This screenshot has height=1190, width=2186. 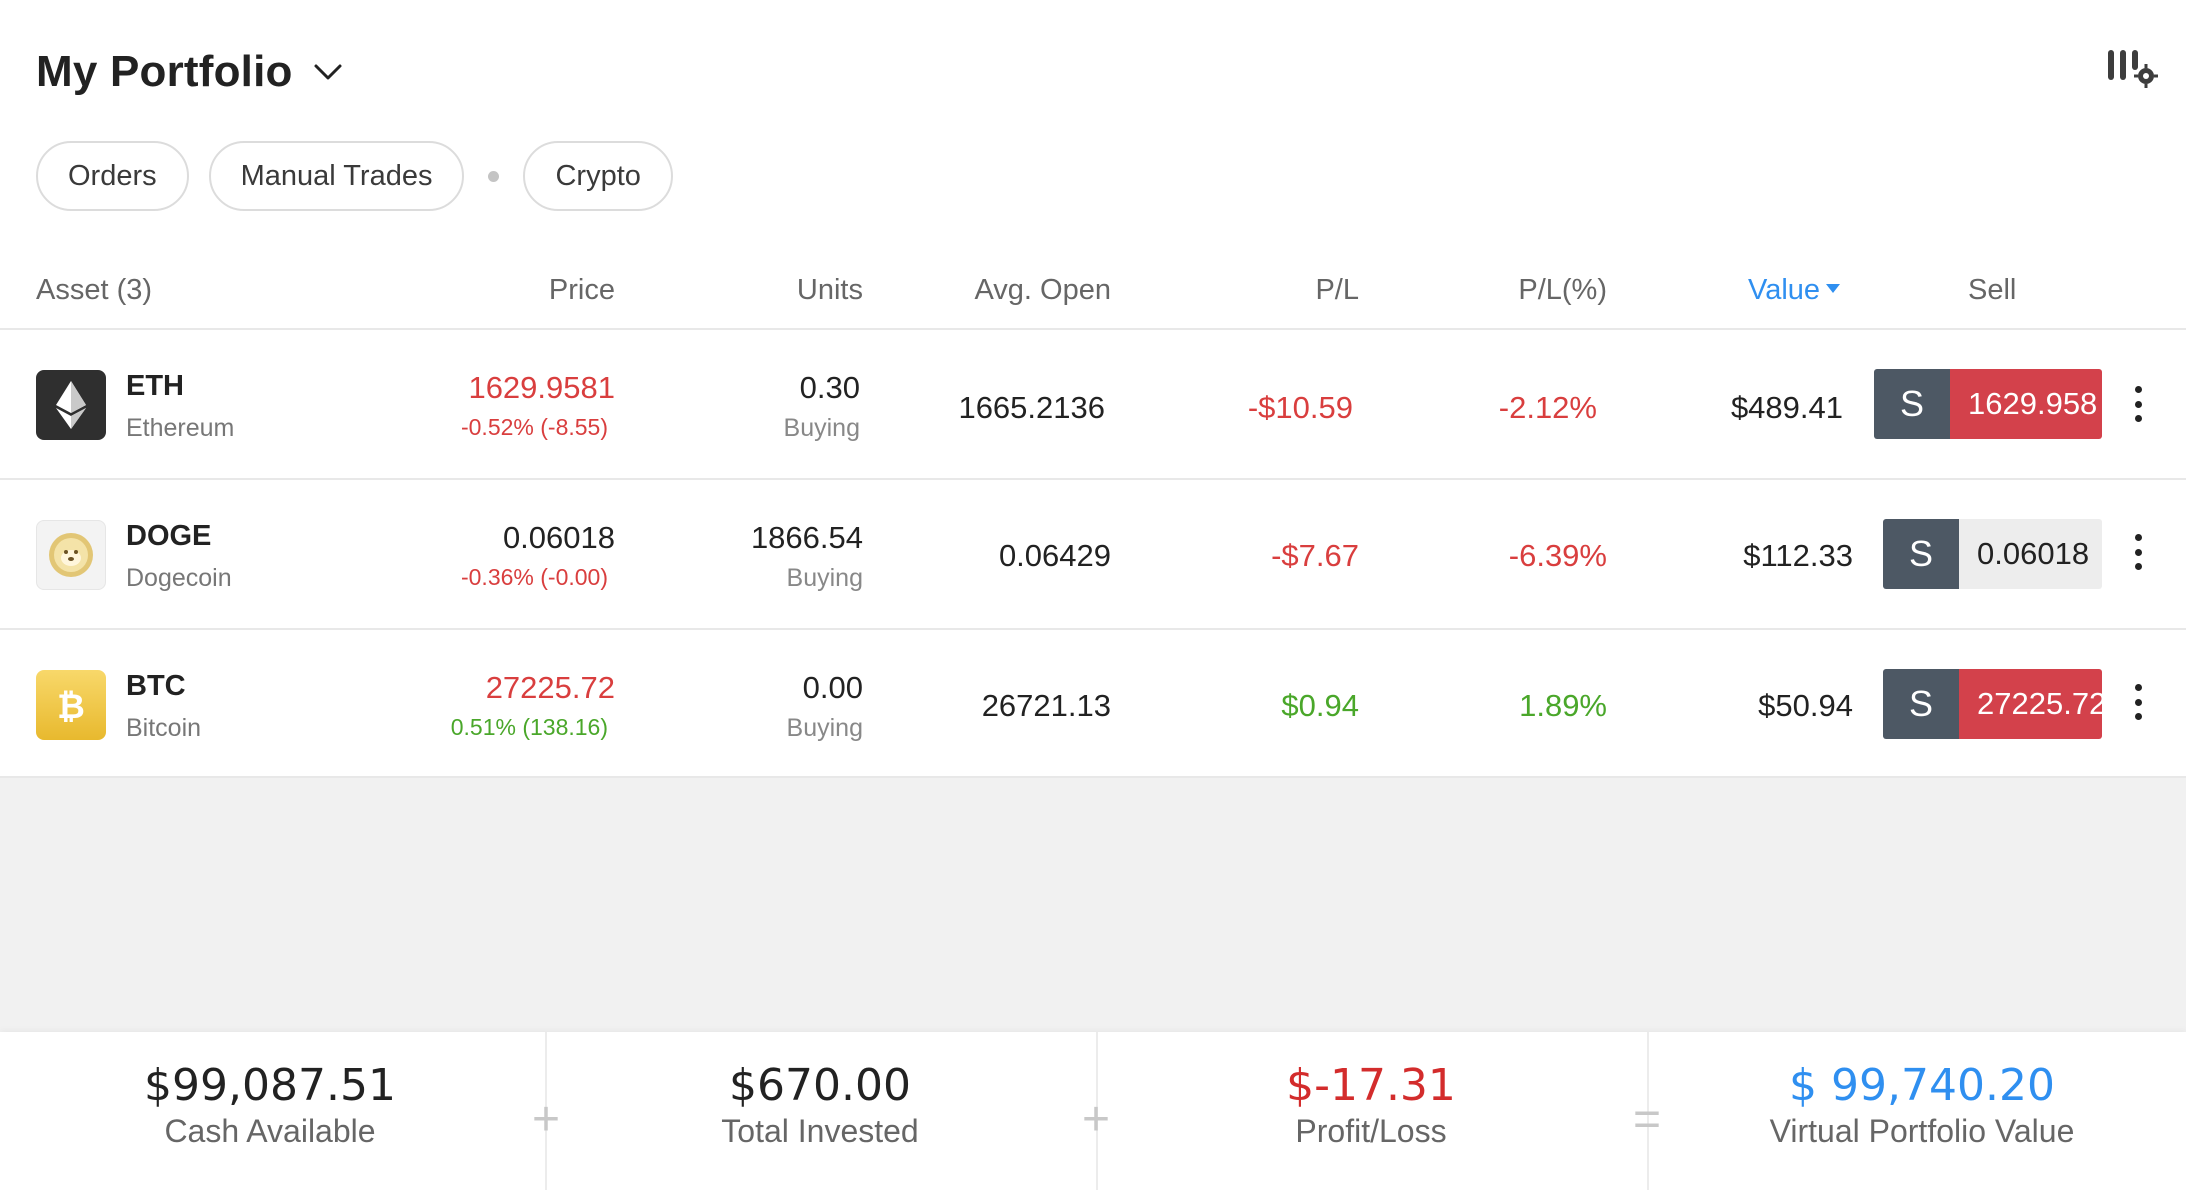 What do you see at coordinates (2132, 69) in the screenshot?
I see `columns-settings-icon` at bounding box center [2132, 69].